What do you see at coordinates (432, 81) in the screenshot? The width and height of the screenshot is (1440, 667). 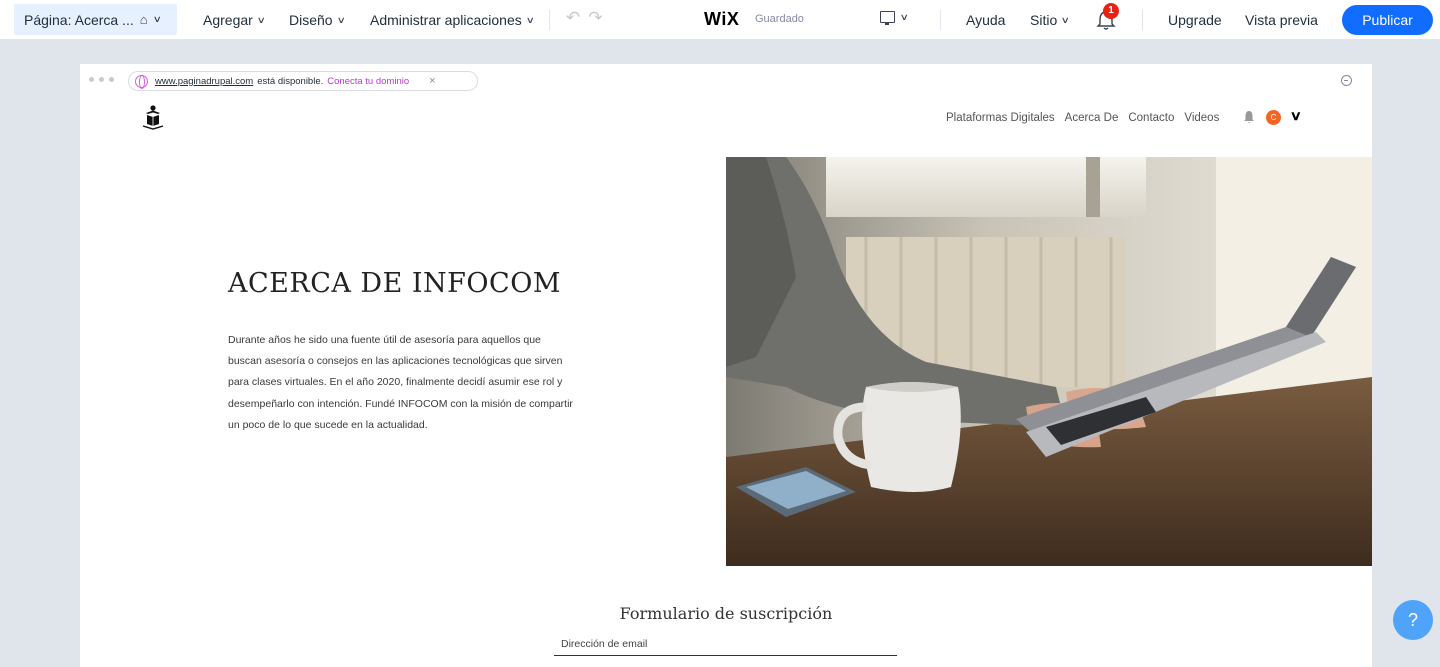 I see `close-icon: ×` at bounding box center [432, 81].